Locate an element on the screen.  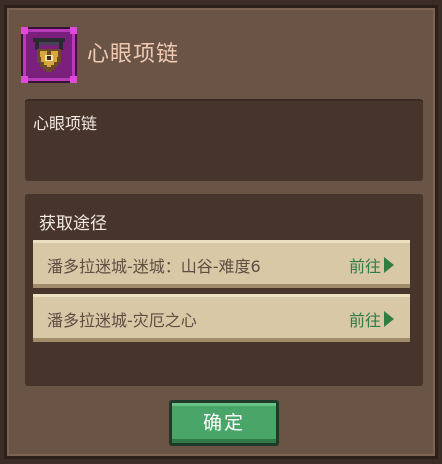
source-row: 潘多拉迷城-迷城：山谷-难度6 前往 is located at coordinates (221, 264).